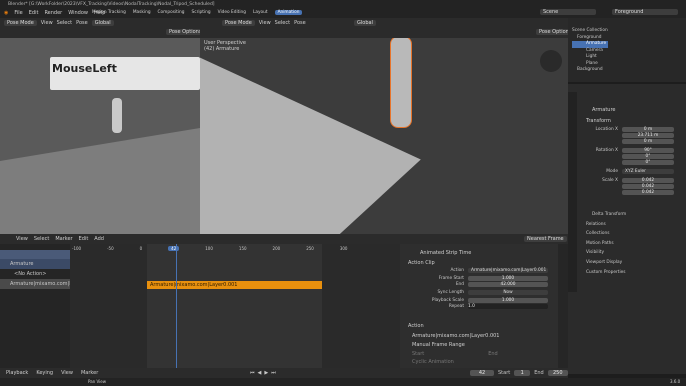 The height and width of the screenshot is (386, 686). Describe the element at coordinates (265, 23) in the screenshot. I see `main-menu-view: View` at that location.